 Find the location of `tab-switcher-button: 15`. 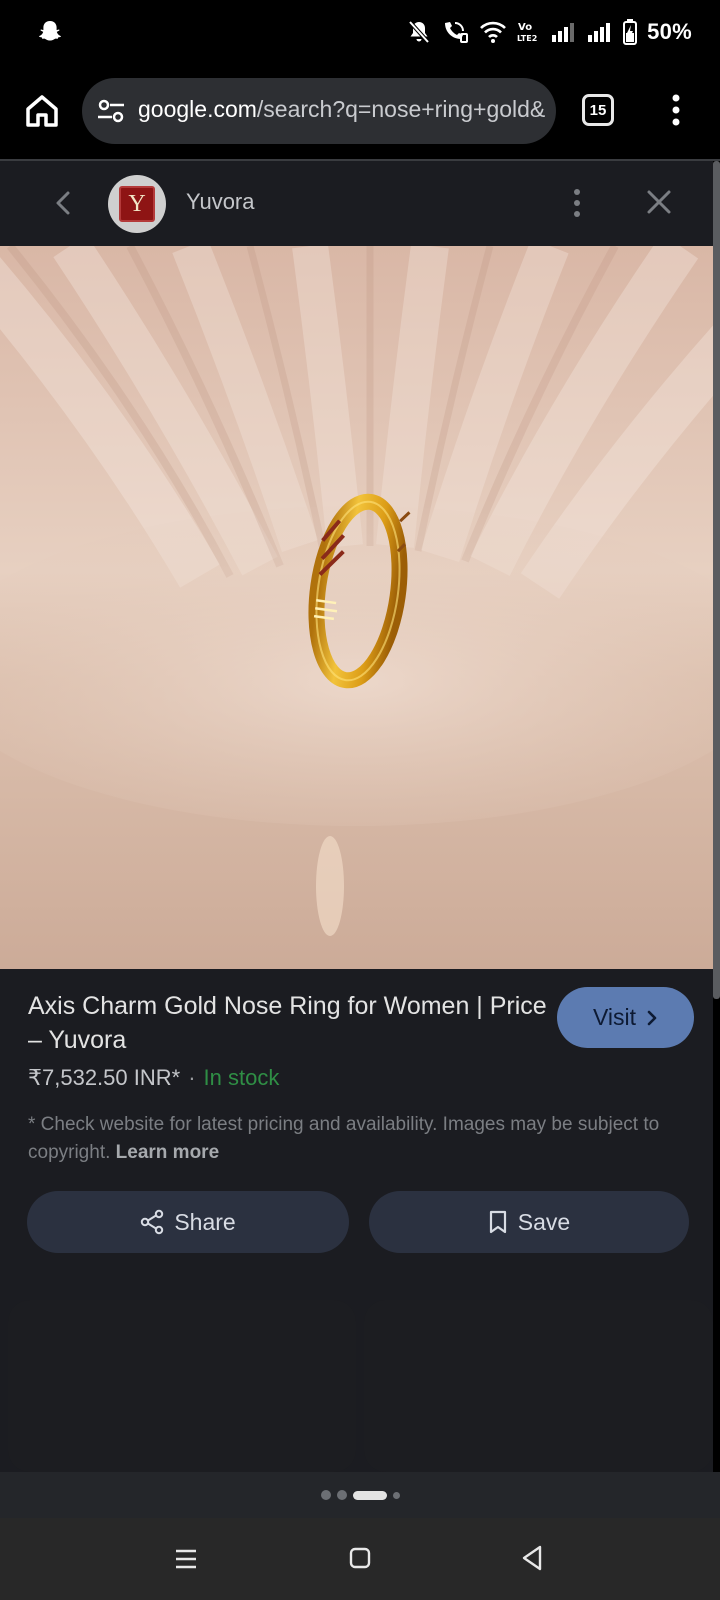

tab-switcher-button: 15 is located at coordinates (598, 110).